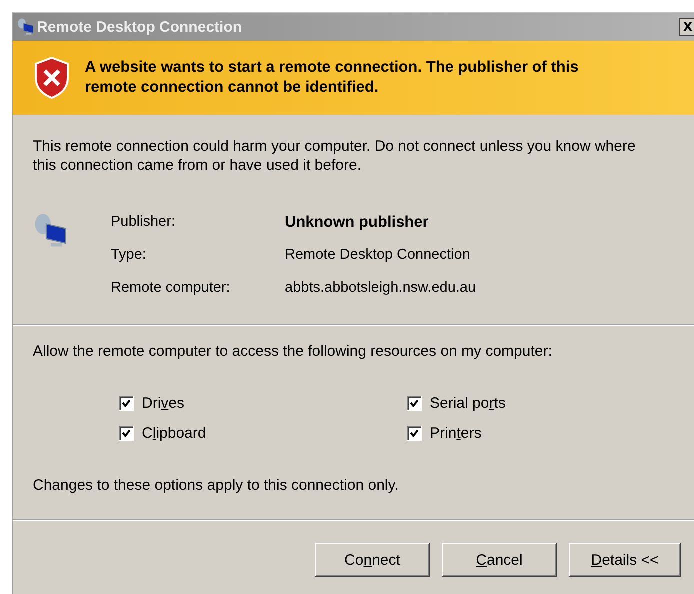 The image size is (694, 594). I want to click on detail-label: Type:, so click(129, 255).